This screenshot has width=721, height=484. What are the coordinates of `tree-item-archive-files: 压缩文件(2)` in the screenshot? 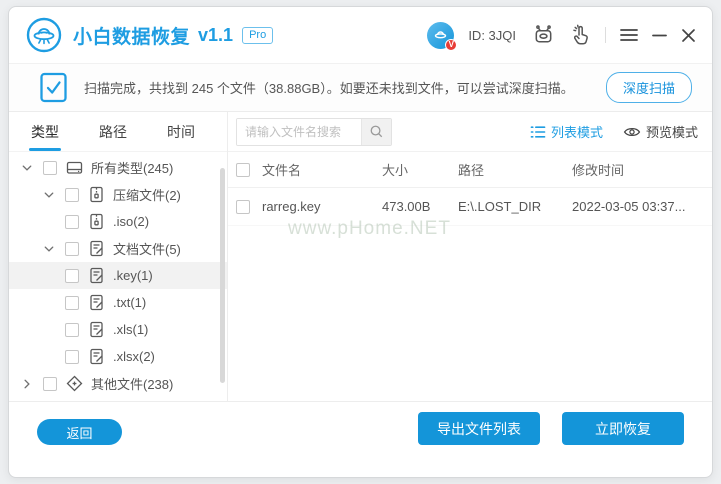 It's located at (118, 194).